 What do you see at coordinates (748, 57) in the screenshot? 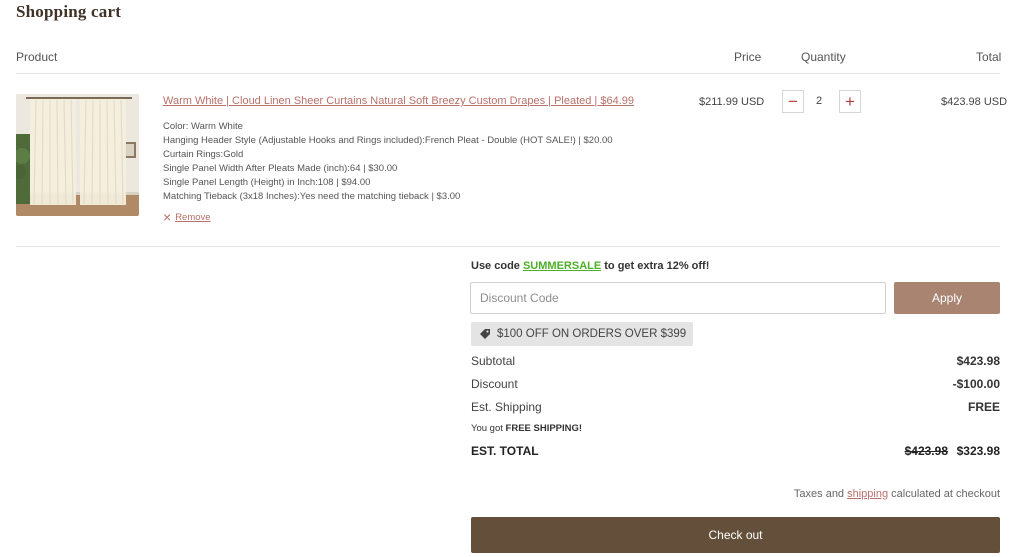
I see `column-header-price: Price` at bounding box center [748, 57].